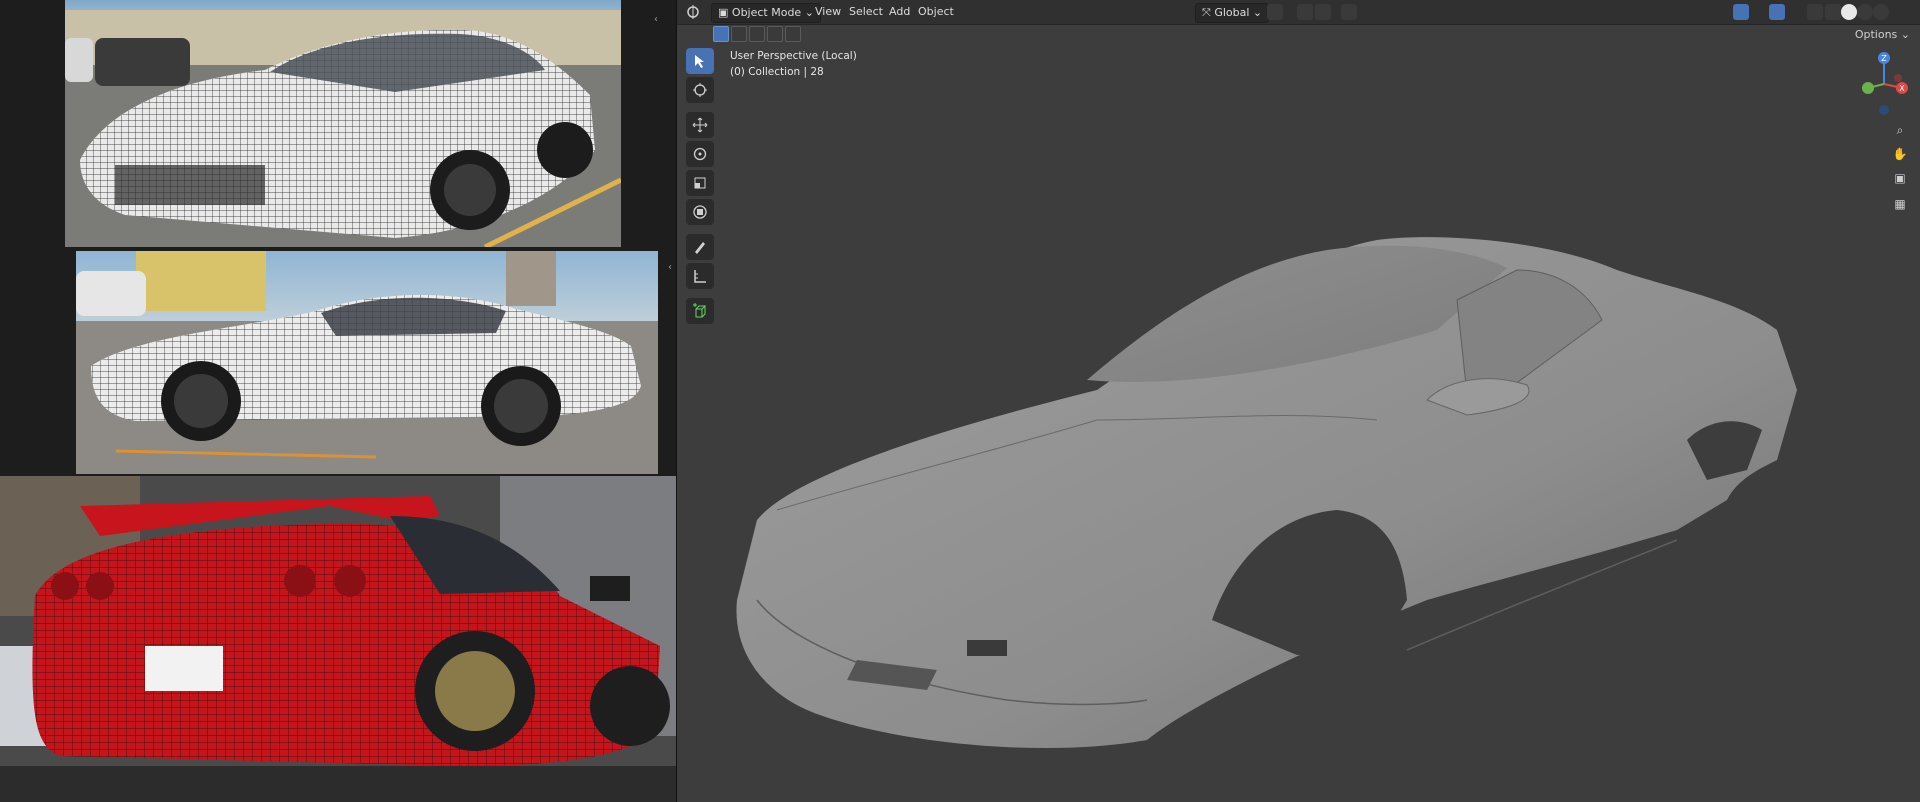  Describe the element at coordinates (338, 639) in the screenshot. I see `reference-image-rear` at that location.